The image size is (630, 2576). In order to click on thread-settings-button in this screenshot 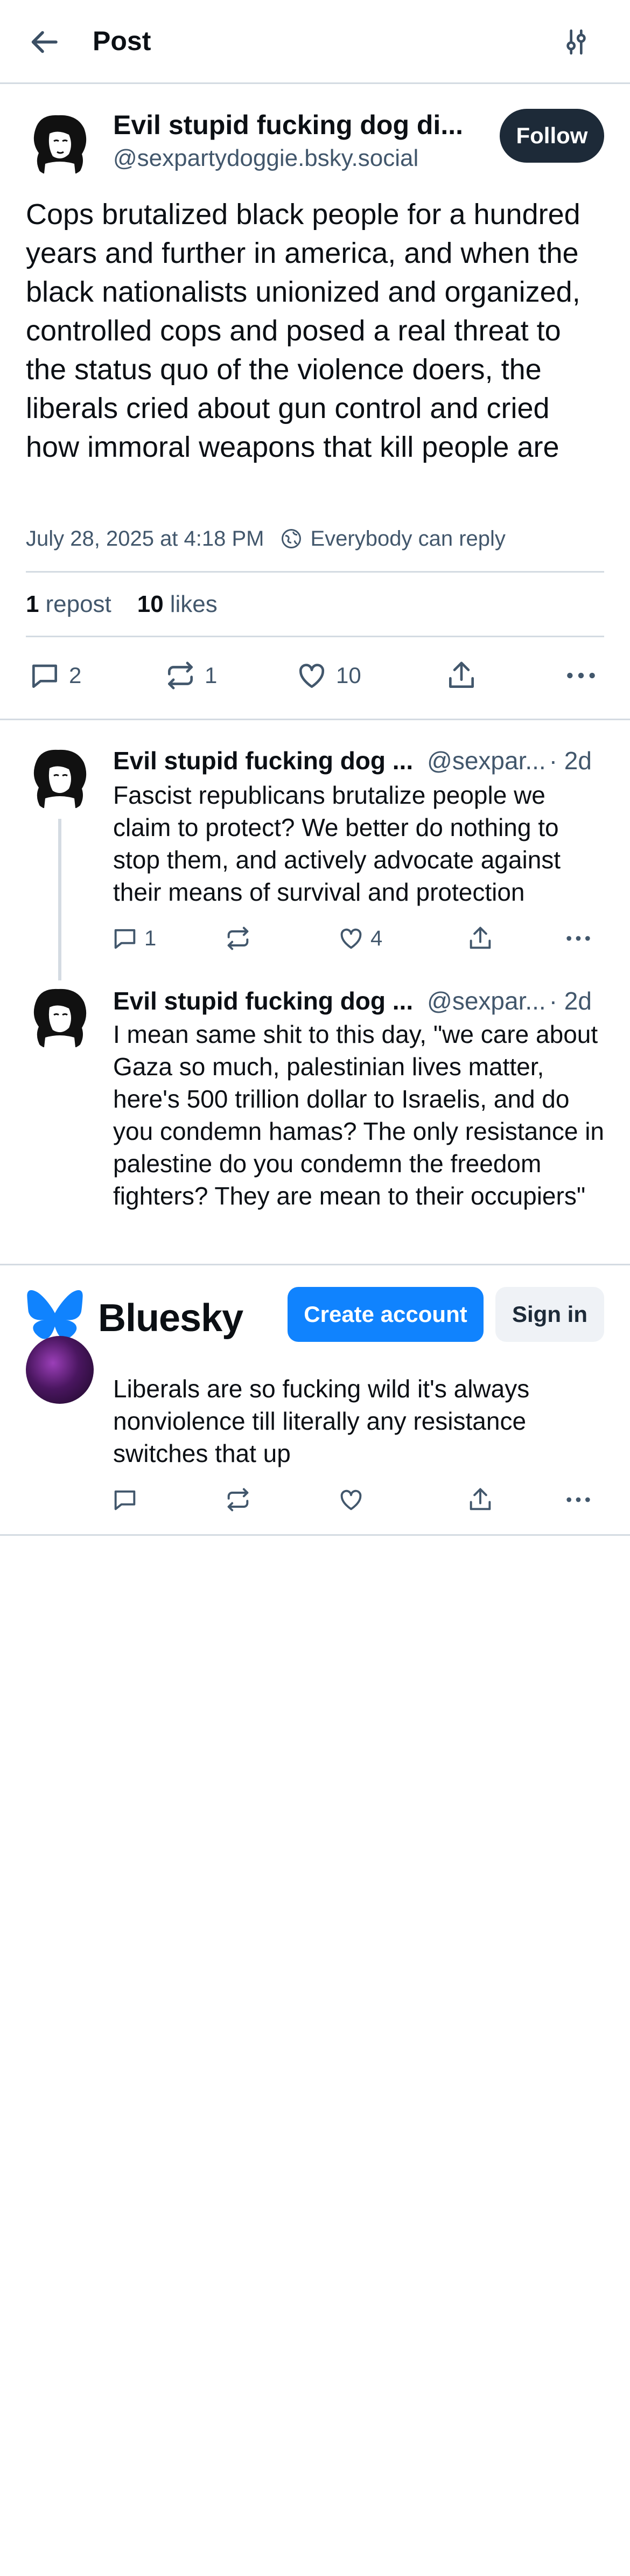, I will do `click(576, 42)`.